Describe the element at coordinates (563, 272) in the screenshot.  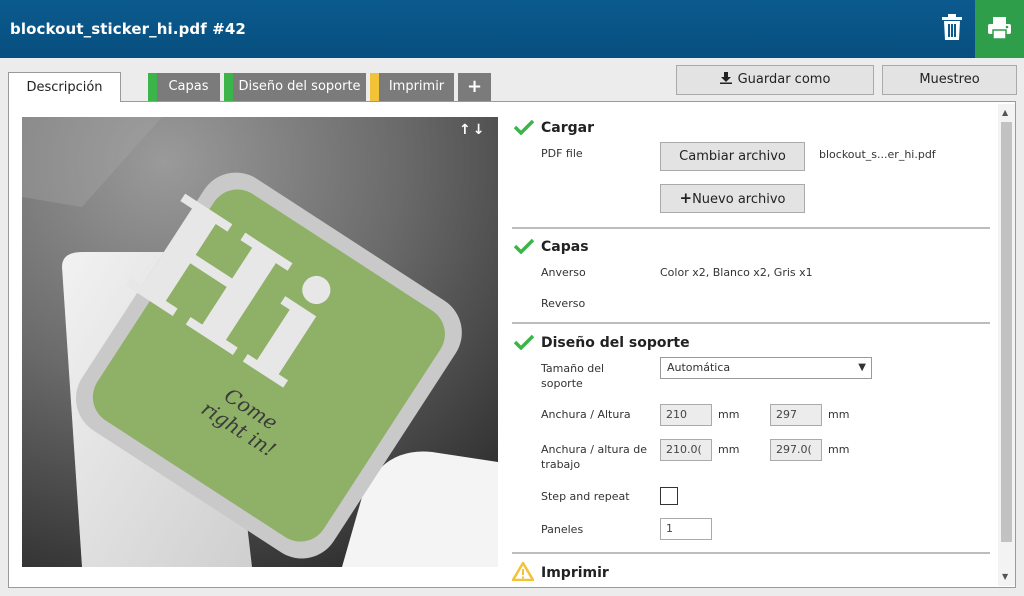
I see `anverso-label: Anverso` at that location.